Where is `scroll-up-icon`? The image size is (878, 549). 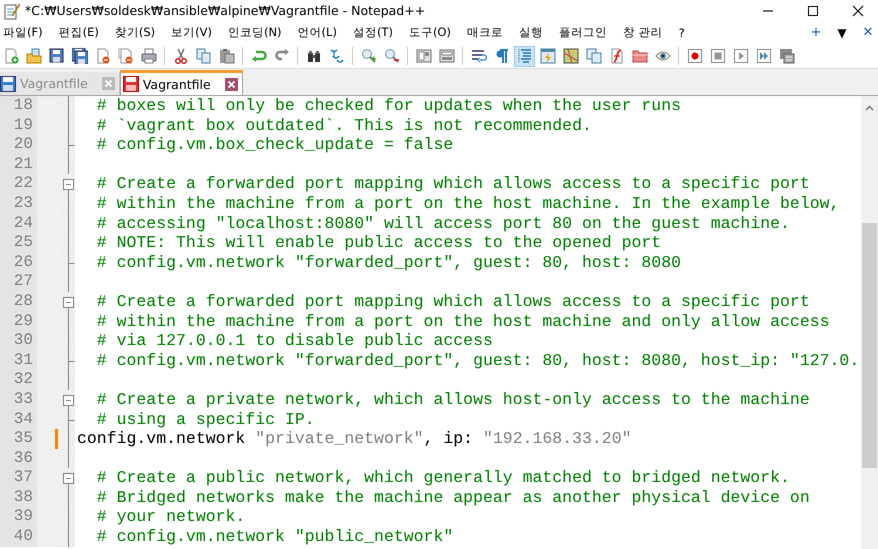 scroll-up-icon is located at coordinates (869, 108).